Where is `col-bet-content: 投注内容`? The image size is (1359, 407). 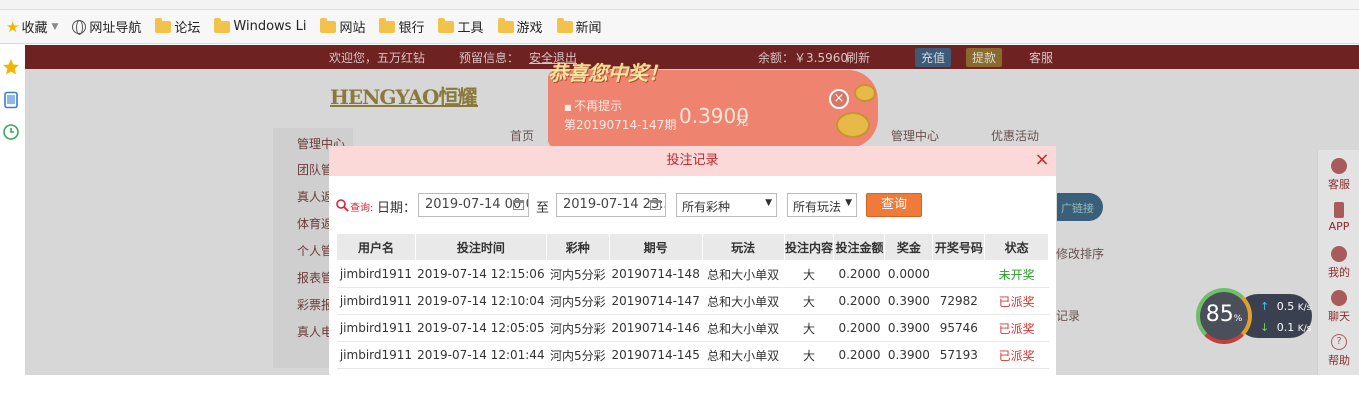 col-bet-content: 投注内容 is located at coordinates (809, 247).